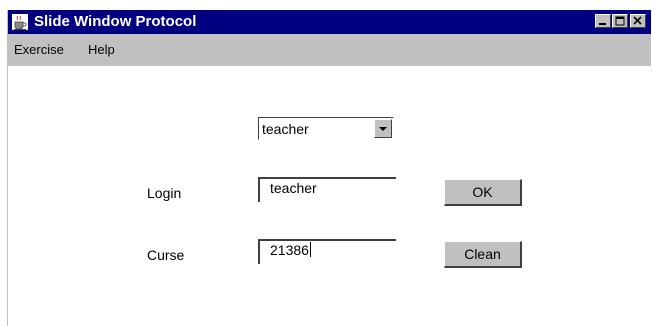 This screenshot has width=652, height=326. What do you see at coordinates (329, 50) in the screenshot?
I see `menu-bar: Exercise Help` at bounding box center [329, 50].